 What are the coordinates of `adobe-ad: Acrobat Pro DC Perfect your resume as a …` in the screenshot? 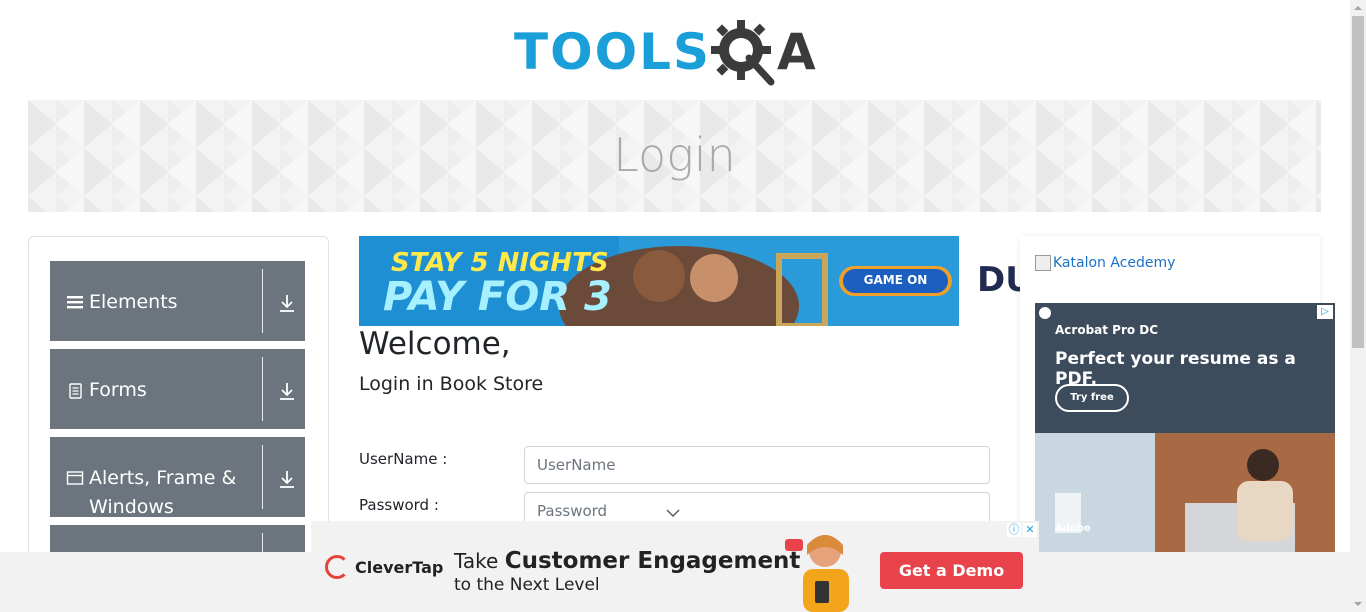 It's located at (1185, 427).